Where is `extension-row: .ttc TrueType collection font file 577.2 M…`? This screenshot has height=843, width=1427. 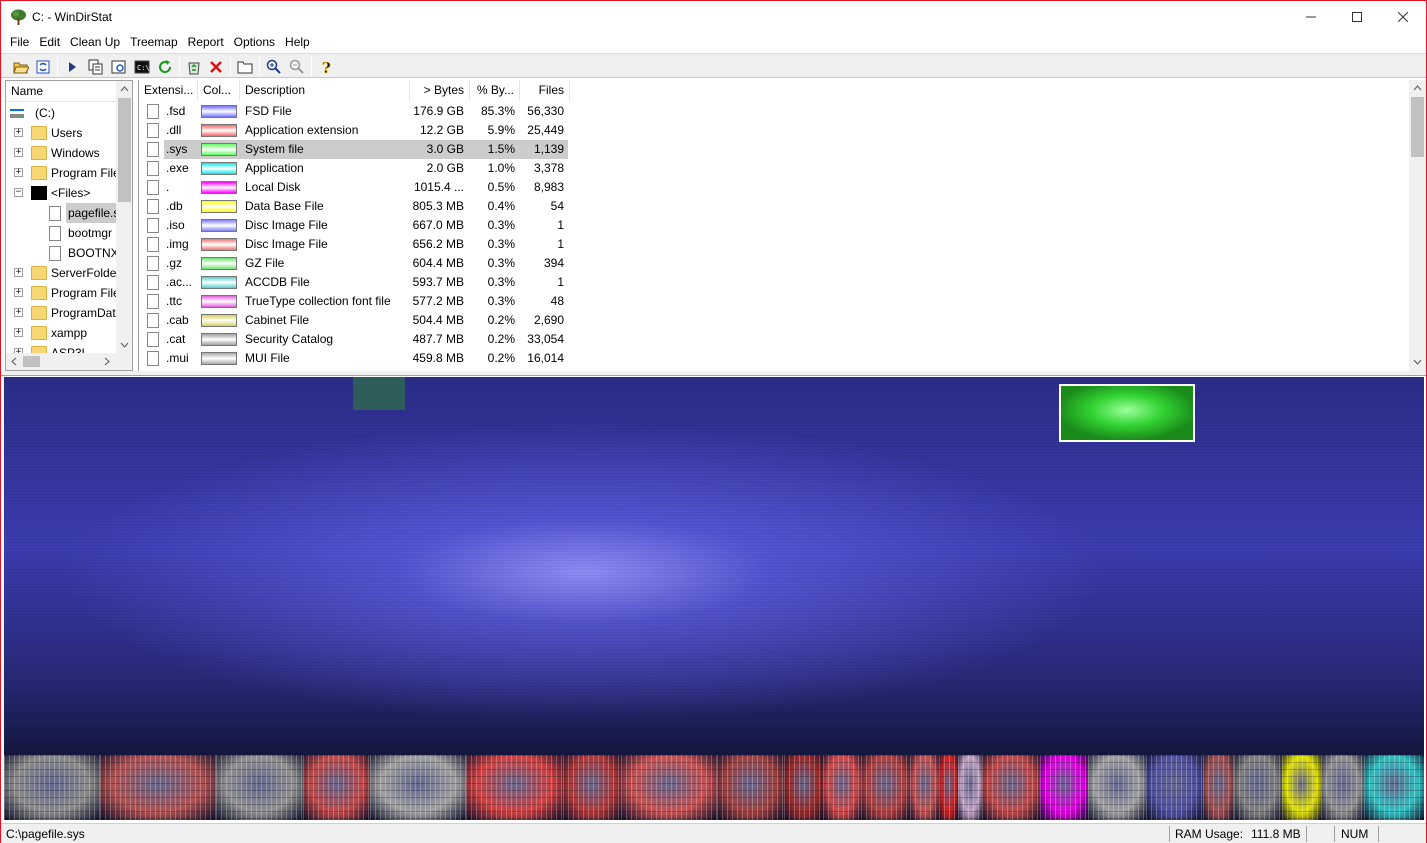
extension-row: .ttc TrueType collection font file 577.2 M… is located at coordinates (355, 301).